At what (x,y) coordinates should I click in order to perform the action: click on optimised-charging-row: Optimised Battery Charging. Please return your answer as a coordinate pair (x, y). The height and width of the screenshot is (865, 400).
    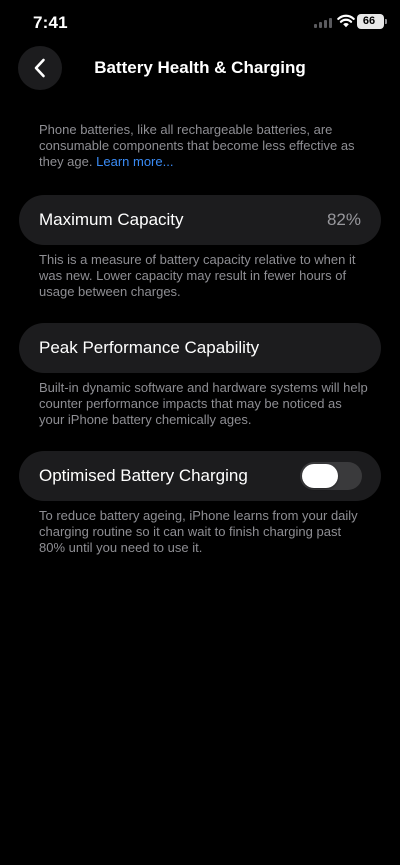
    Looking at the image, I should click on (200, 476).